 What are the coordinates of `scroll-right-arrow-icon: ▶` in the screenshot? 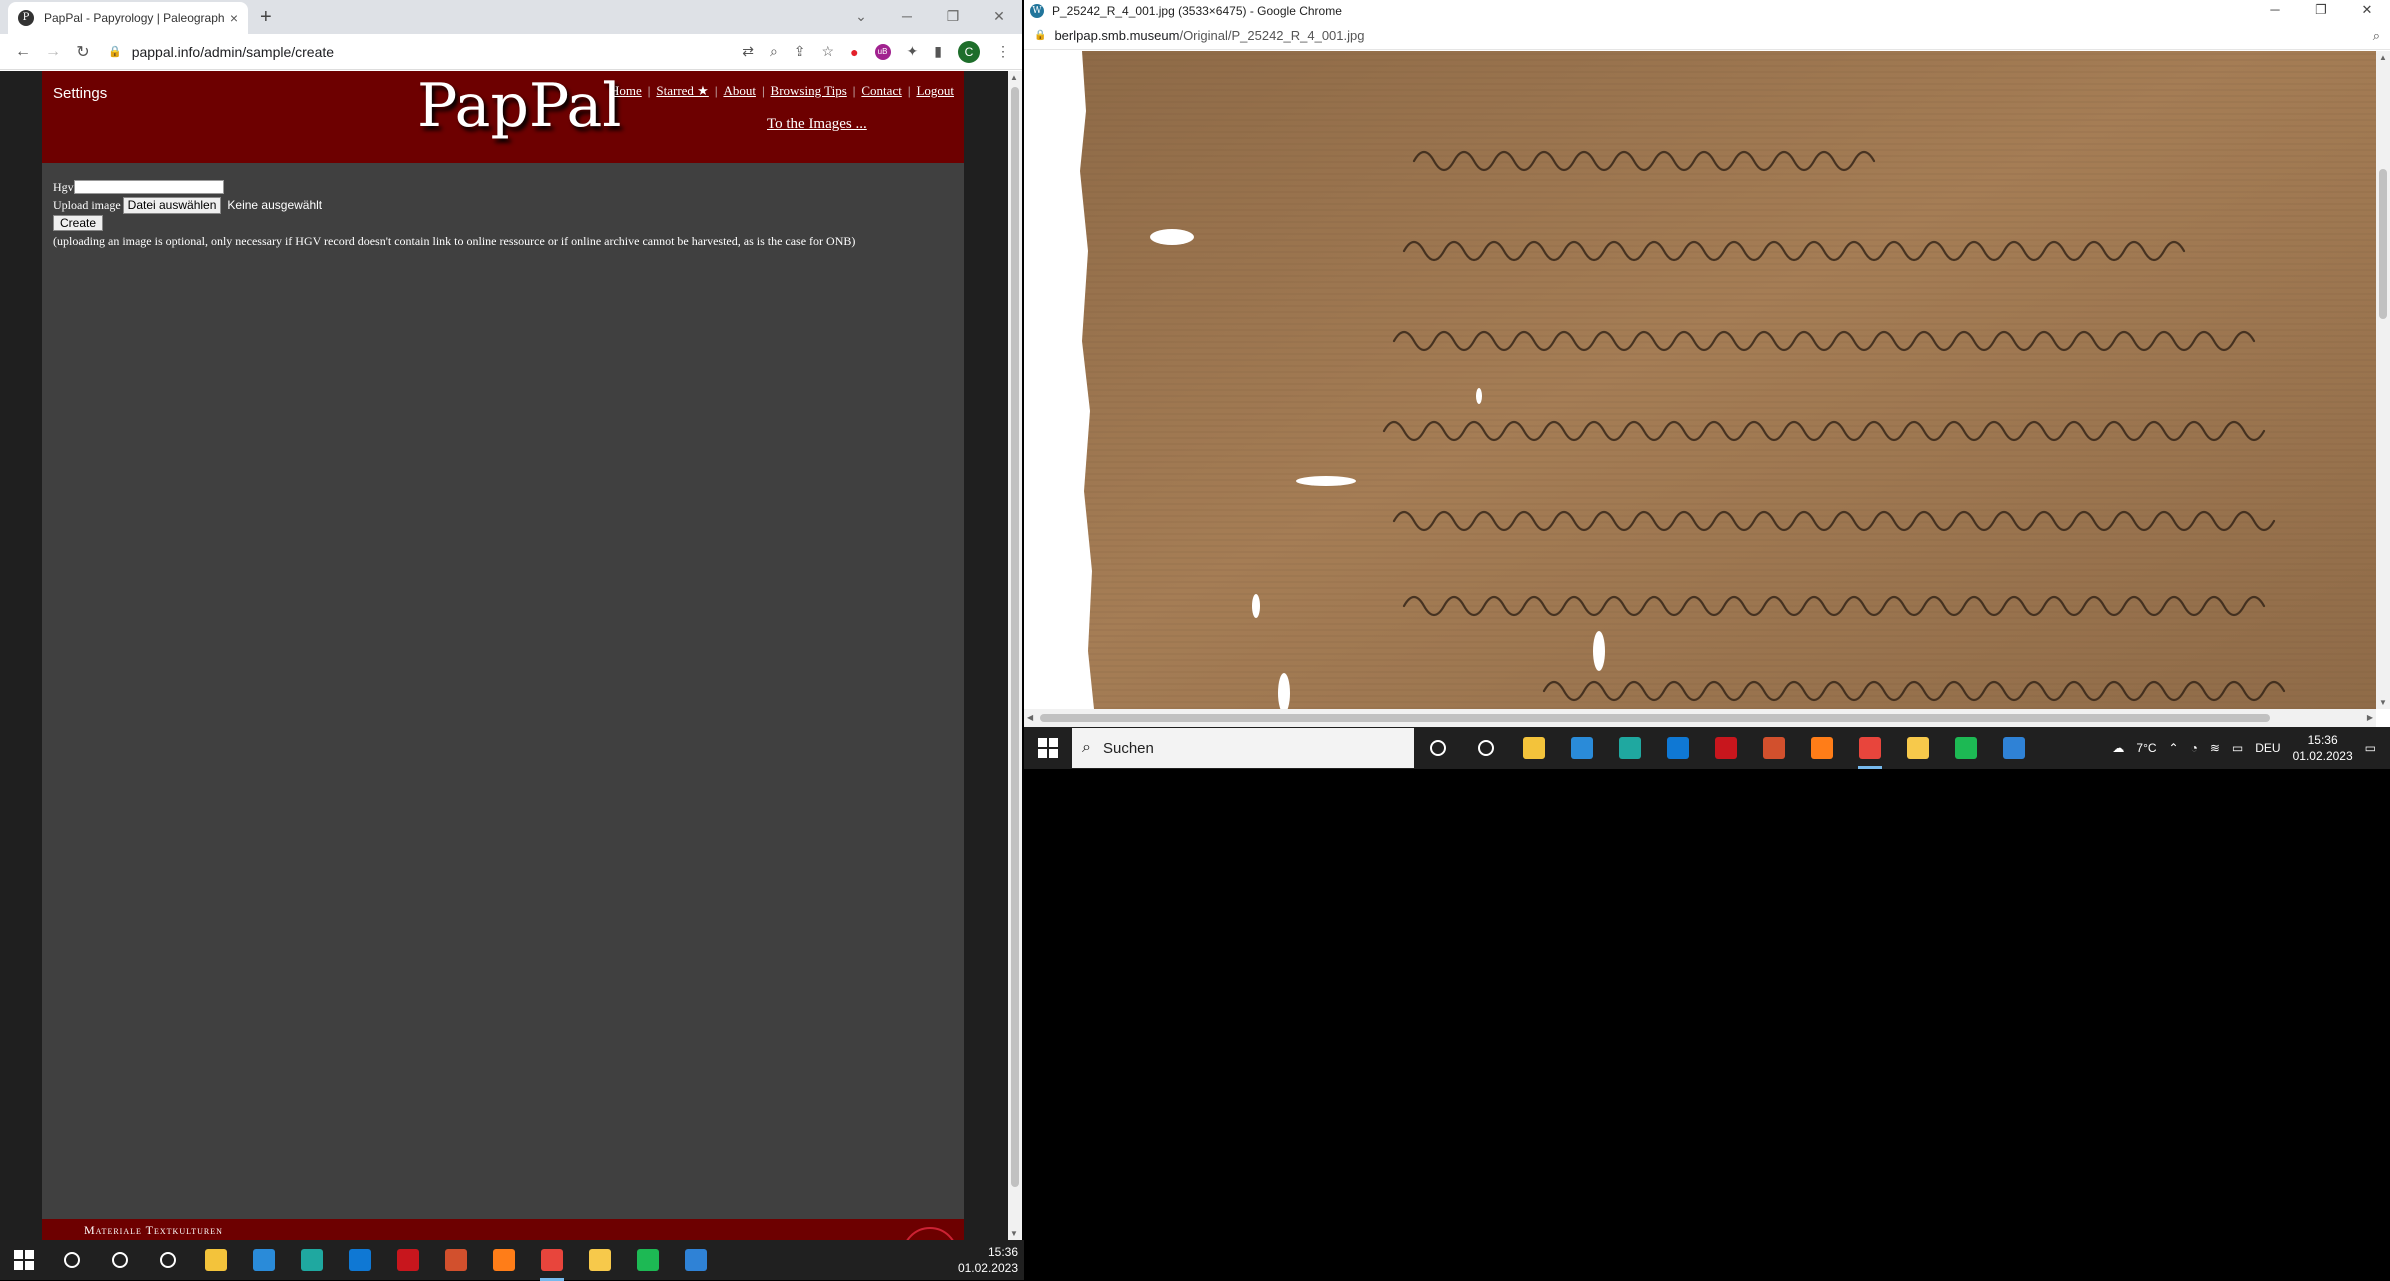 It's located at (2370, 717).